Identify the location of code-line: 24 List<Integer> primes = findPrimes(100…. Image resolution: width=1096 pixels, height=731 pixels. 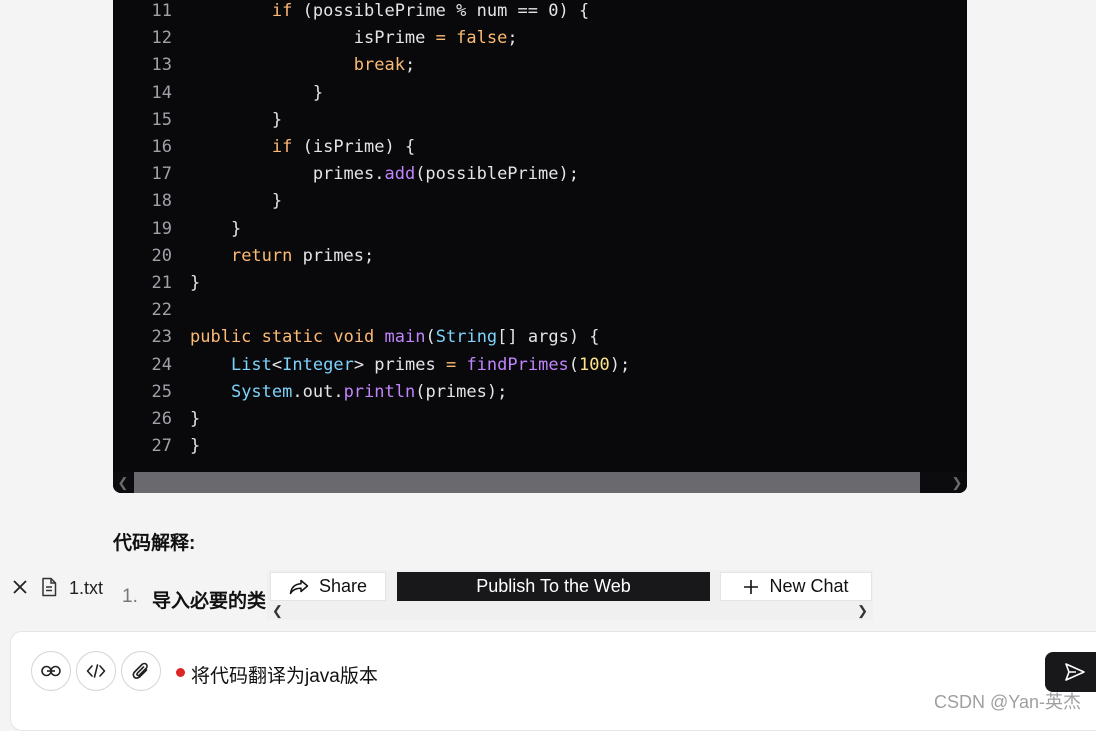
(372, 365).